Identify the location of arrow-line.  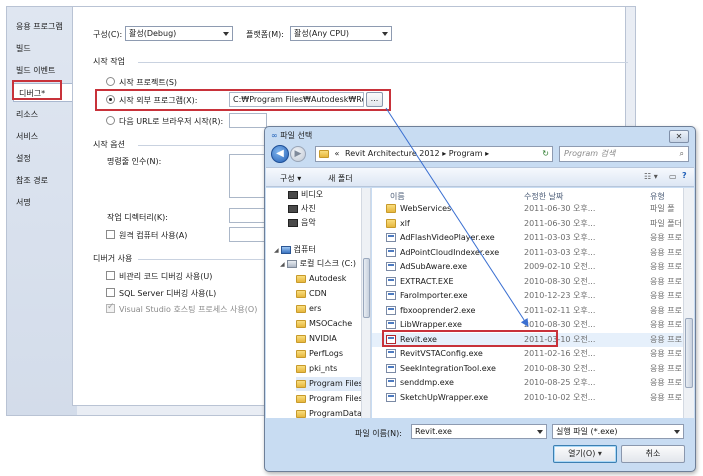
(457, 217).